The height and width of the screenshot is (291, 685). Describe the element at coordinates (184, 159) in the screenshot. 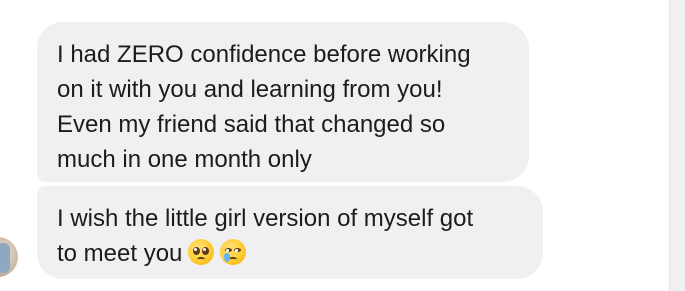

I see `message-text-line: much in one month only` at that location.